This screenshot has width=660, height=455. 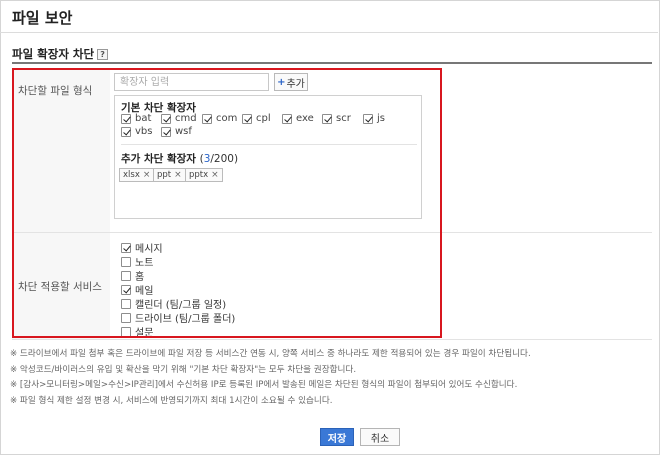 I want to click on help-icon: ?, so click(x=103, y=54).